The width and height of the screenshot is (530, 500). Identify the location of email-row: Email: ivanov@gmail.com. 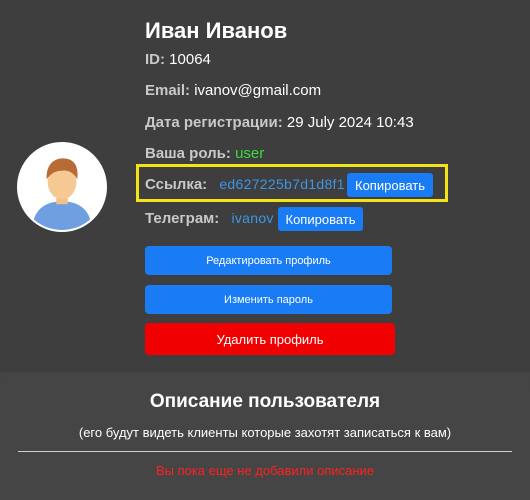
(233, 90).